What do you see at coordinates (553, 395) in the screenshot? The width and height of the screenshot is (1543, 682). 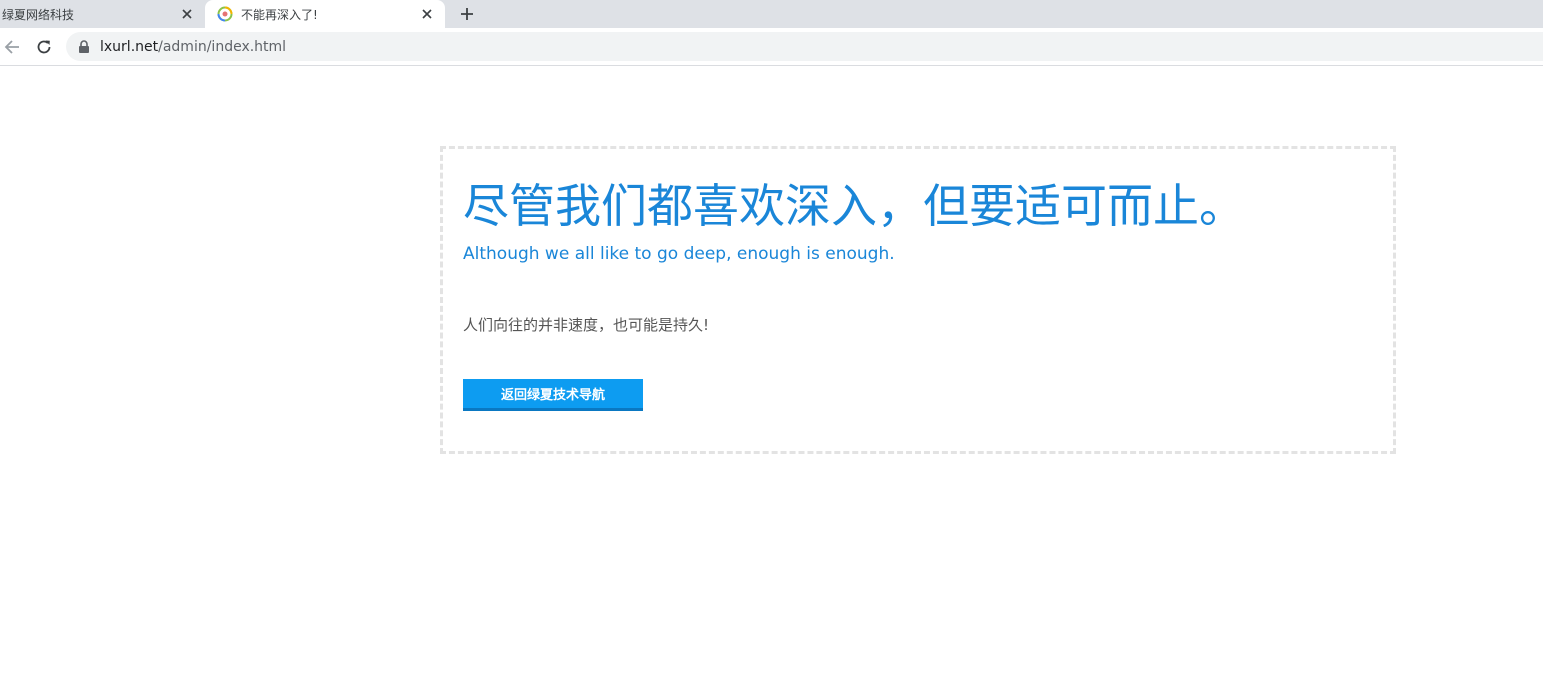 I see `back-to-nav-button: 返回绿夏技术导航` at bounding box center [553, 395].